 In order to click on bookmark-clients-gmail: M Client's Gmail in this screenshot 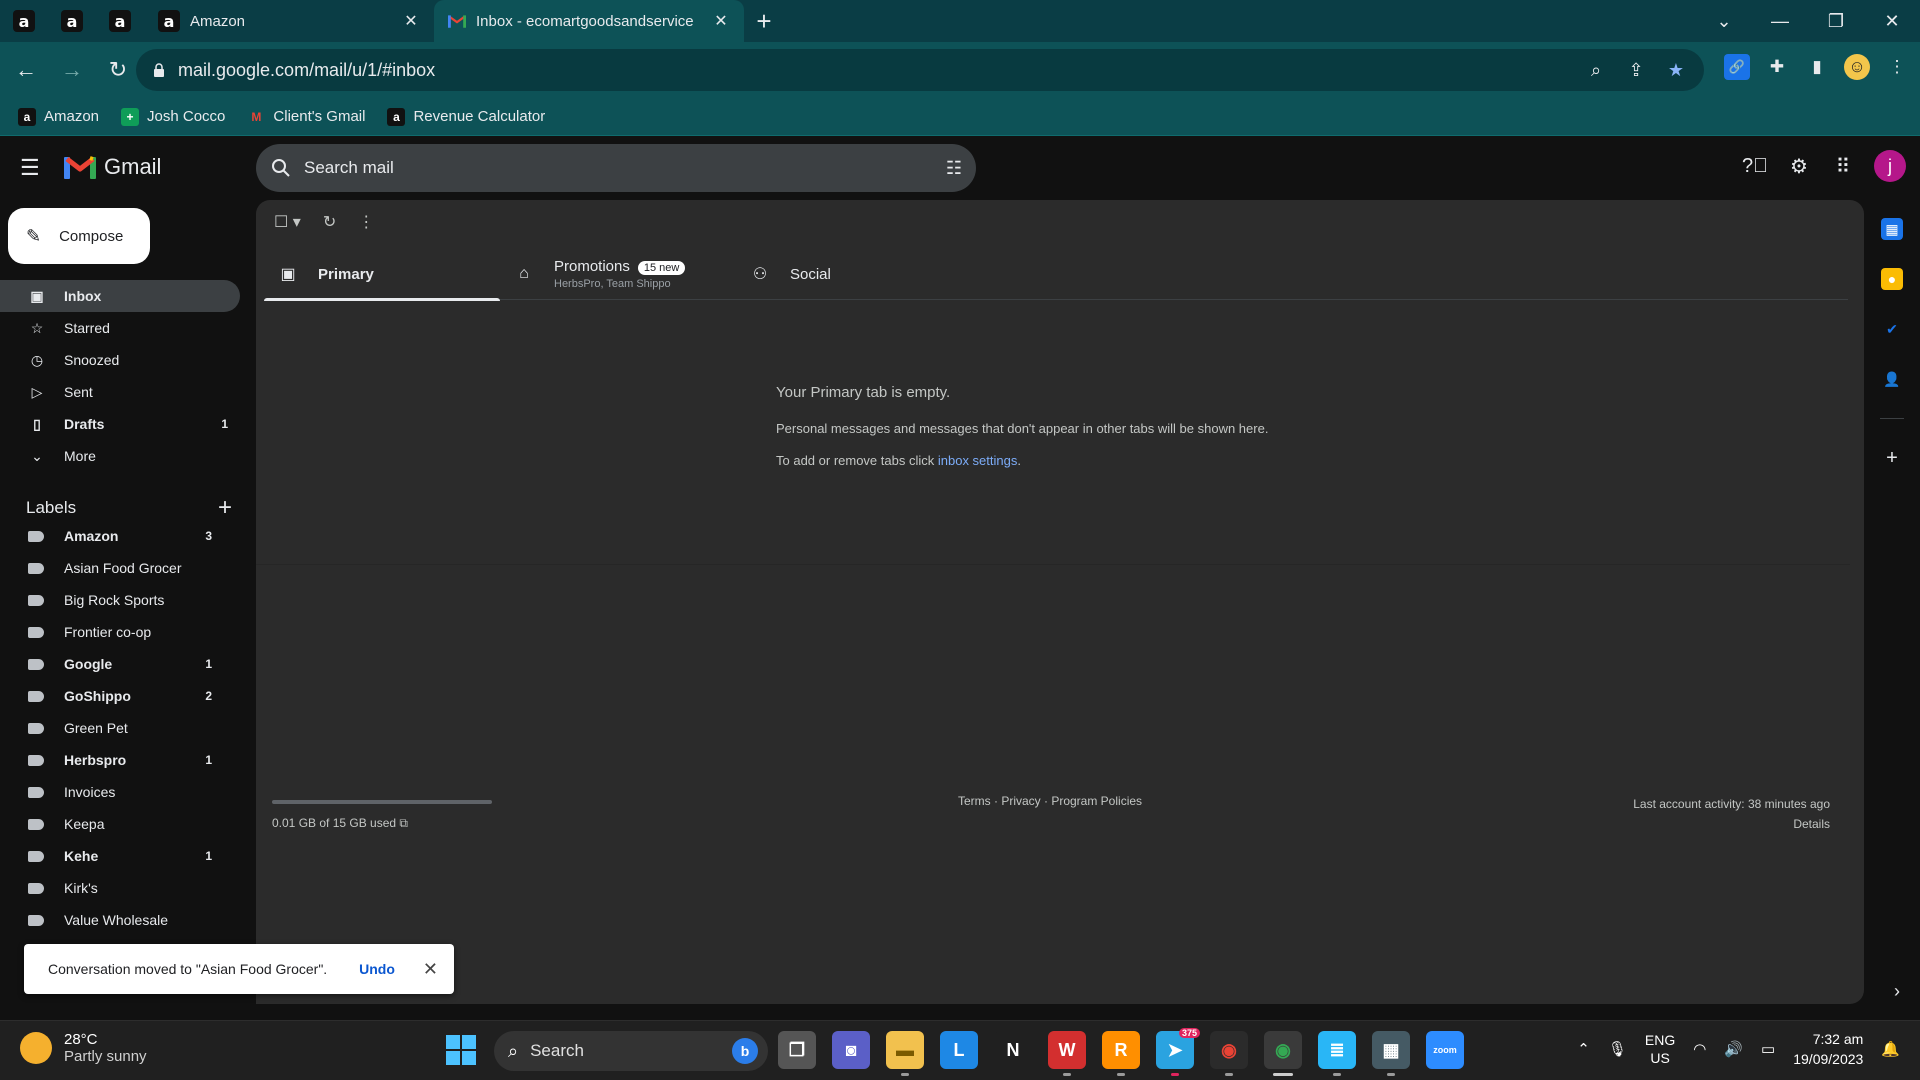, I will do `click(306, 117)`.